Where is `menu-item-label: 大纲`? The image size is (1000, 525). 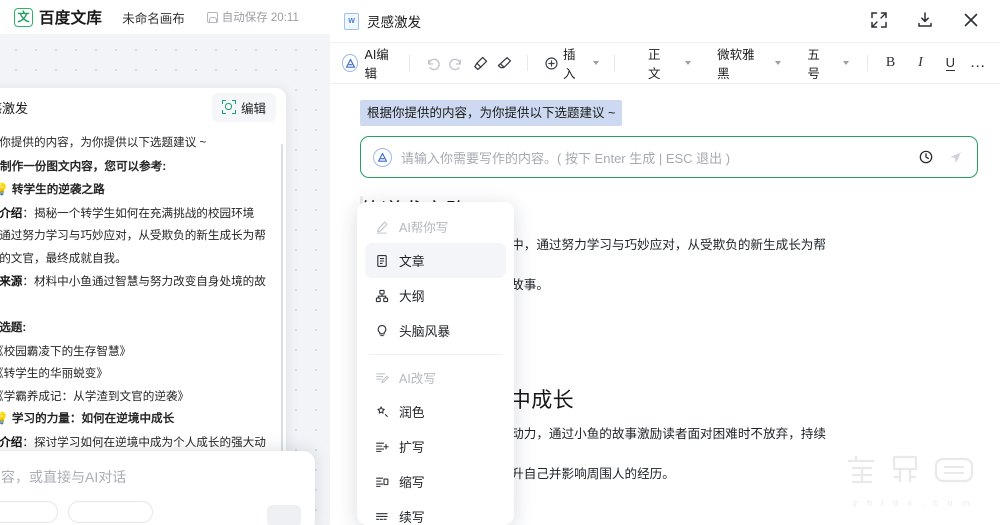
menu-item-label: 大纲 is located at coordinates (412, 296).